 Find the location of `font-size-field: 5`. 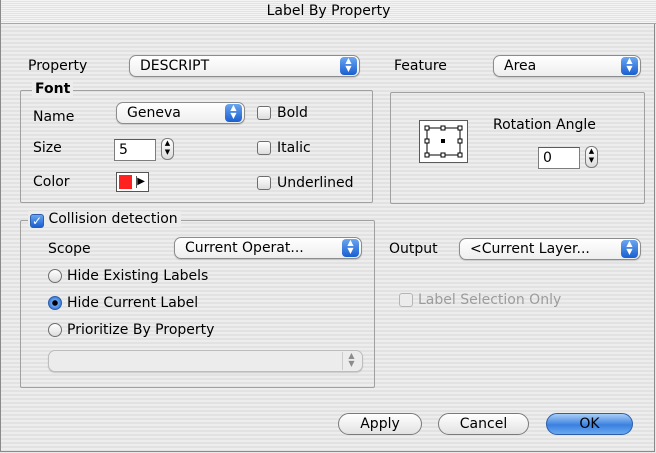

font-size-field: 5 is located at coordinates (135, 150).